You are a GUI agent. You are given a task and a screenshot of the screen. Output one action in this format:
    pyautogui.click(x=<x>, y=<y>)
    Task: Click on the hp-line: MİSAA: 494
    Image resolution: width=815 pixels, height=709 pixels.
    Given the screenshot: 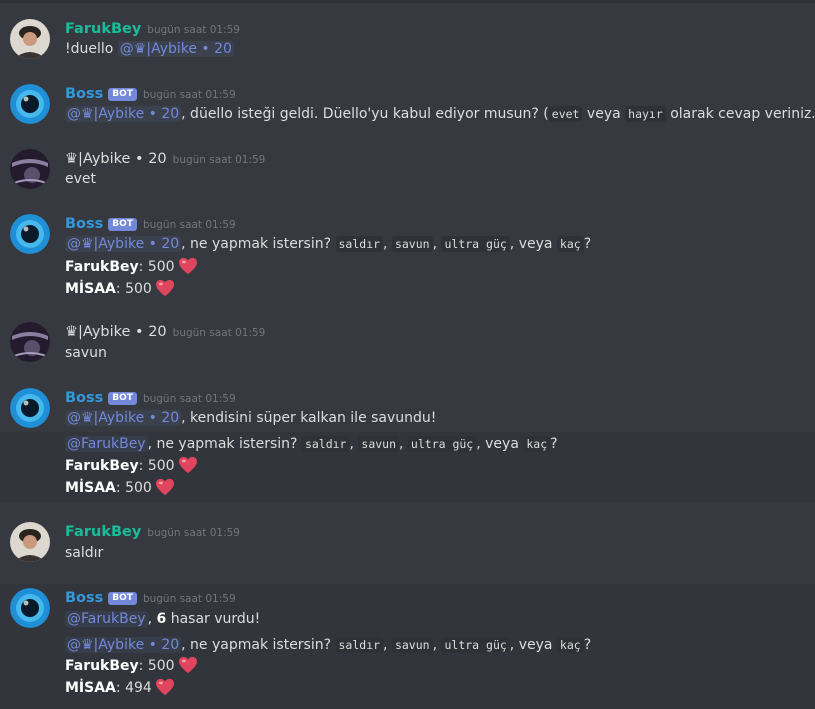 What is the action you would take?
    pyautogui.click(x=120, y=688)
    